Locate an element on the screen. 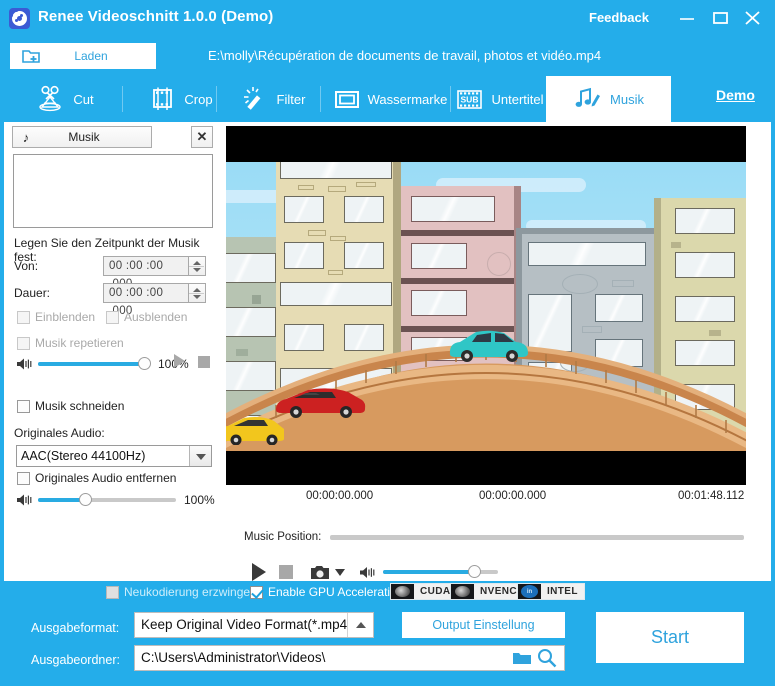  badge-nvenc: NVENC is located at coordinates (487, 591).